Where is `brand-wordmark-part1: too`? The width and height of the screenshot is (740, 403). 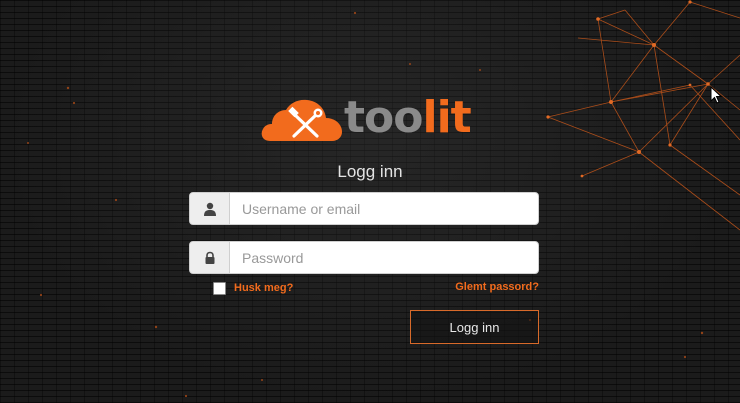
brand-wordmark-part1: too is located at coordinates (383, 117).